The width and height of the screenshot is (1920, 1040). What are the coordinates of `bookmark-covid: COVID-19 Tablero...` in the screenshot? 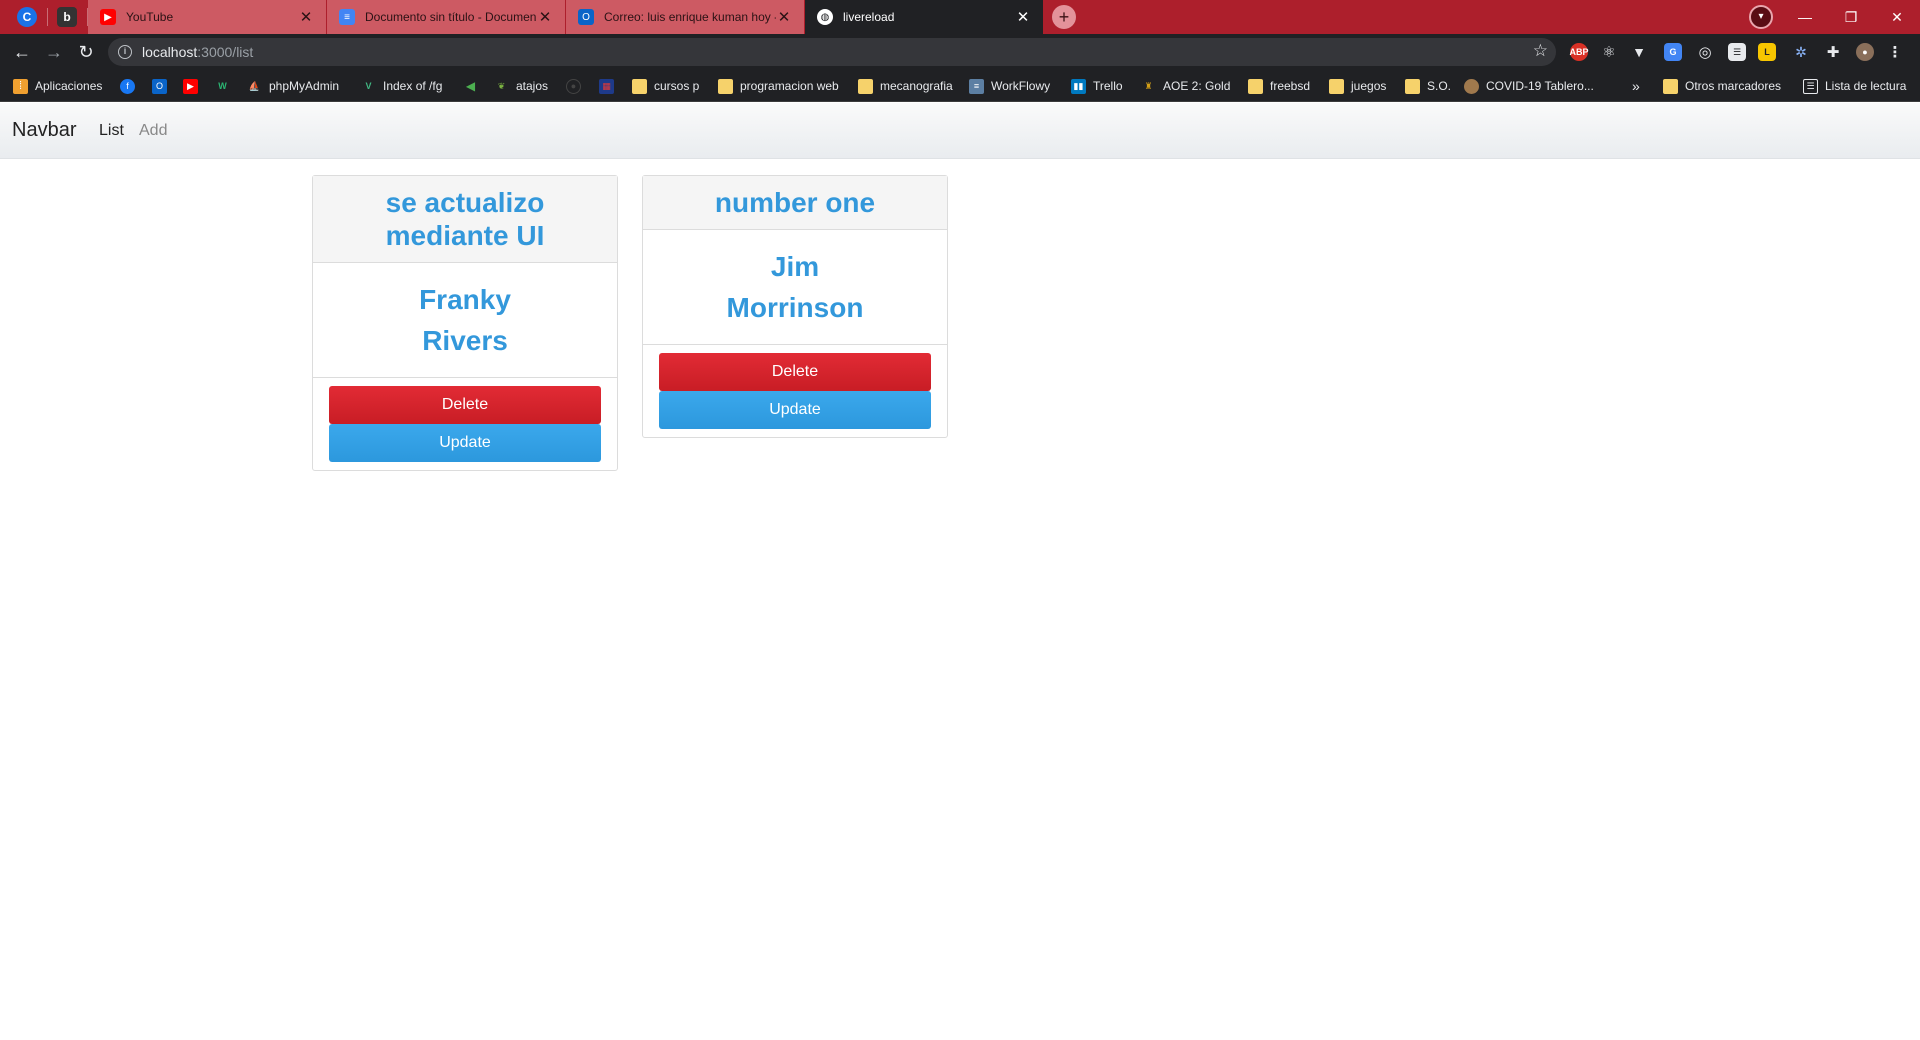 It's located at (1529, 86).